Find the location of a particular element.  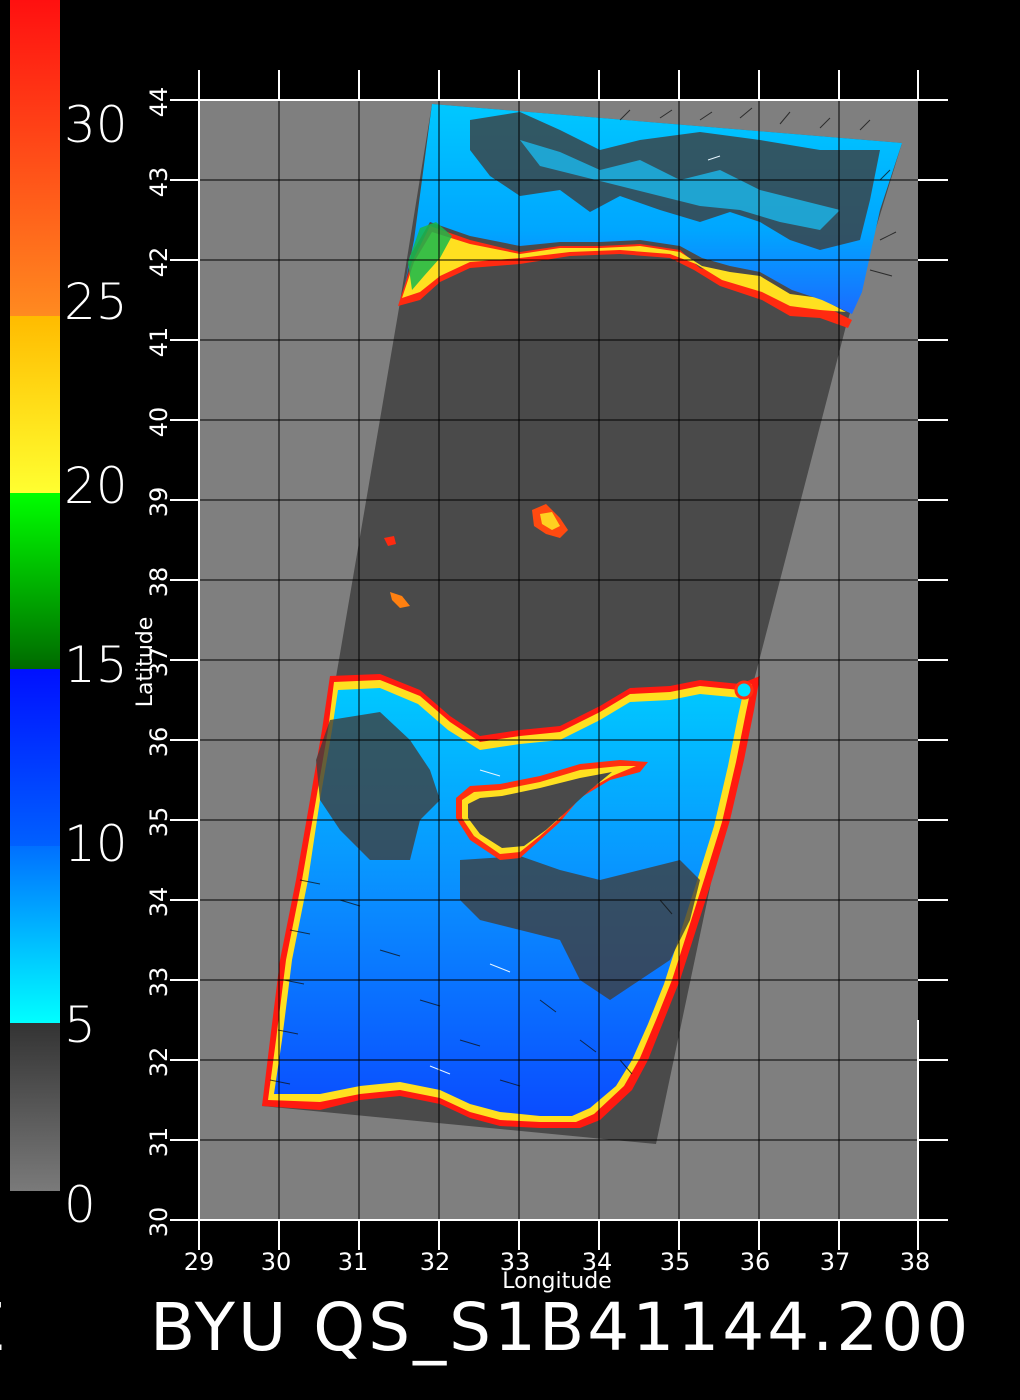

scale-label-5: 5 is located at coordinates (80, 1025).